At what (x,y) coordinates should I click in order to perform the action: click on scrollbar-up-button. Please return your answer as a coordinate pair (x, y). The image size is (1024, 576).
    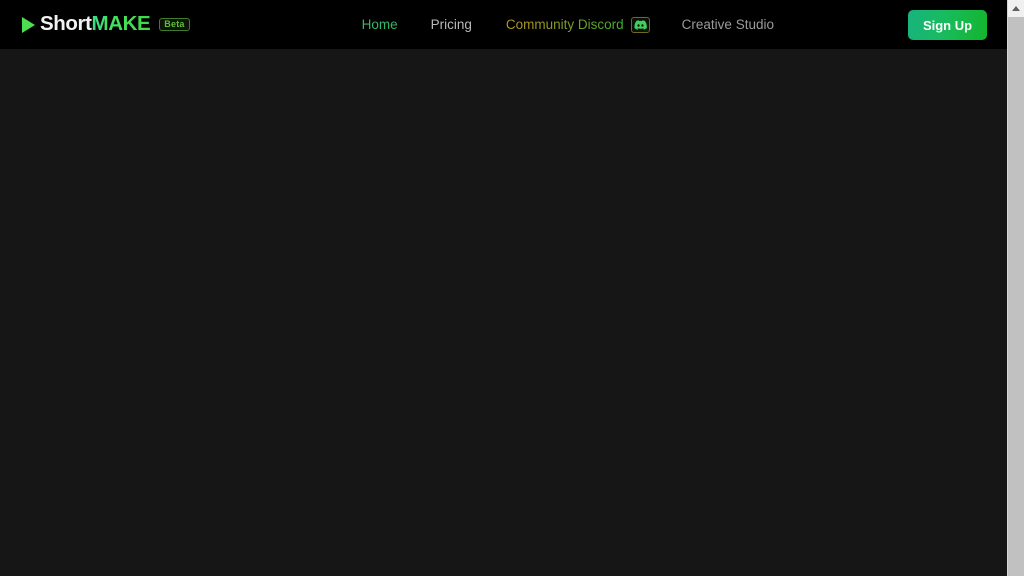
    Looking at the image, I should click on (1016, 8).